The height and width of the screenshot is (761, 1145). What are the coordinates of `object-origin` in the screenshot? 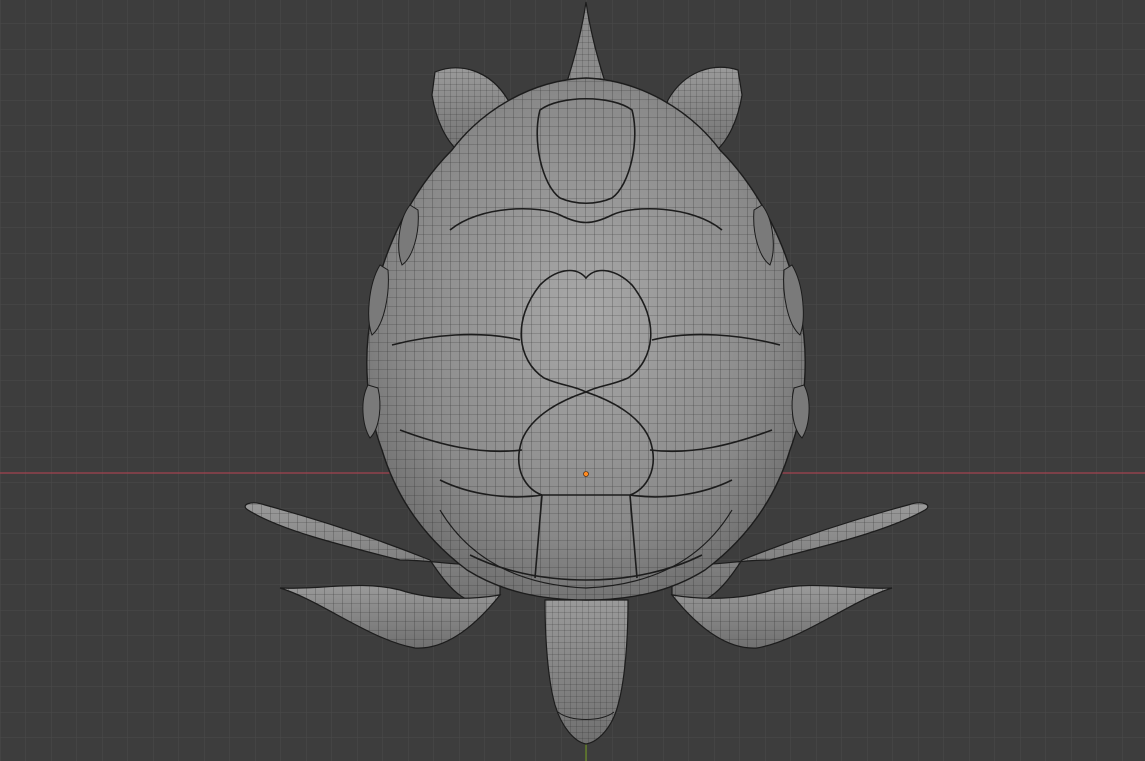 It's located at (586, 474).